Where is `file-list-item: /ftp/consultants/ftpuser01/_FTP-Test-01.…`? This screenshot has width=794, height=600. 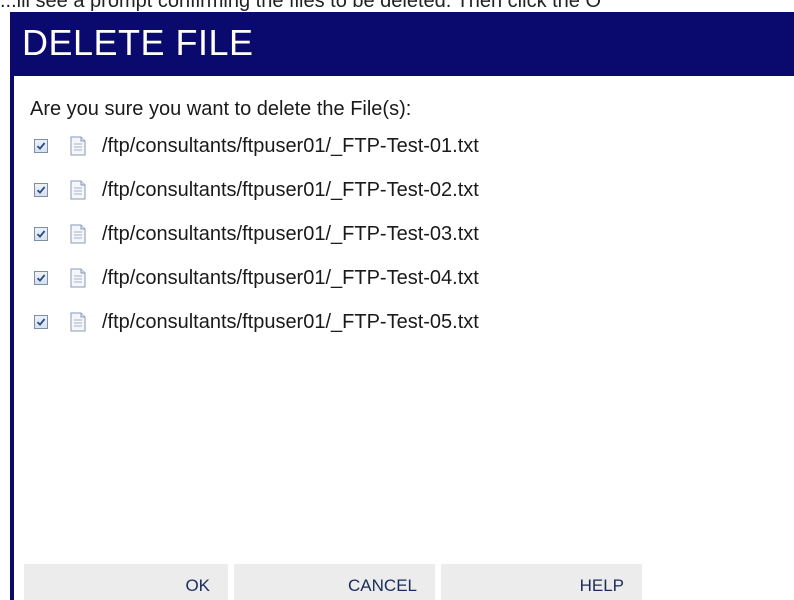
file-list-item: /ftp/consultants/ftpuser01/_FTP-Test-01.… is located at coordinates (256, 146).